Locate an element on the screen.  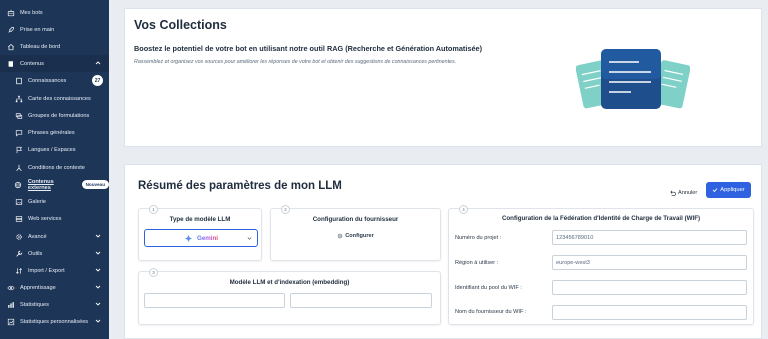
sidebar-item-contenus-externes: Contenus externes Nouveau is located at coordinates (54, 184).